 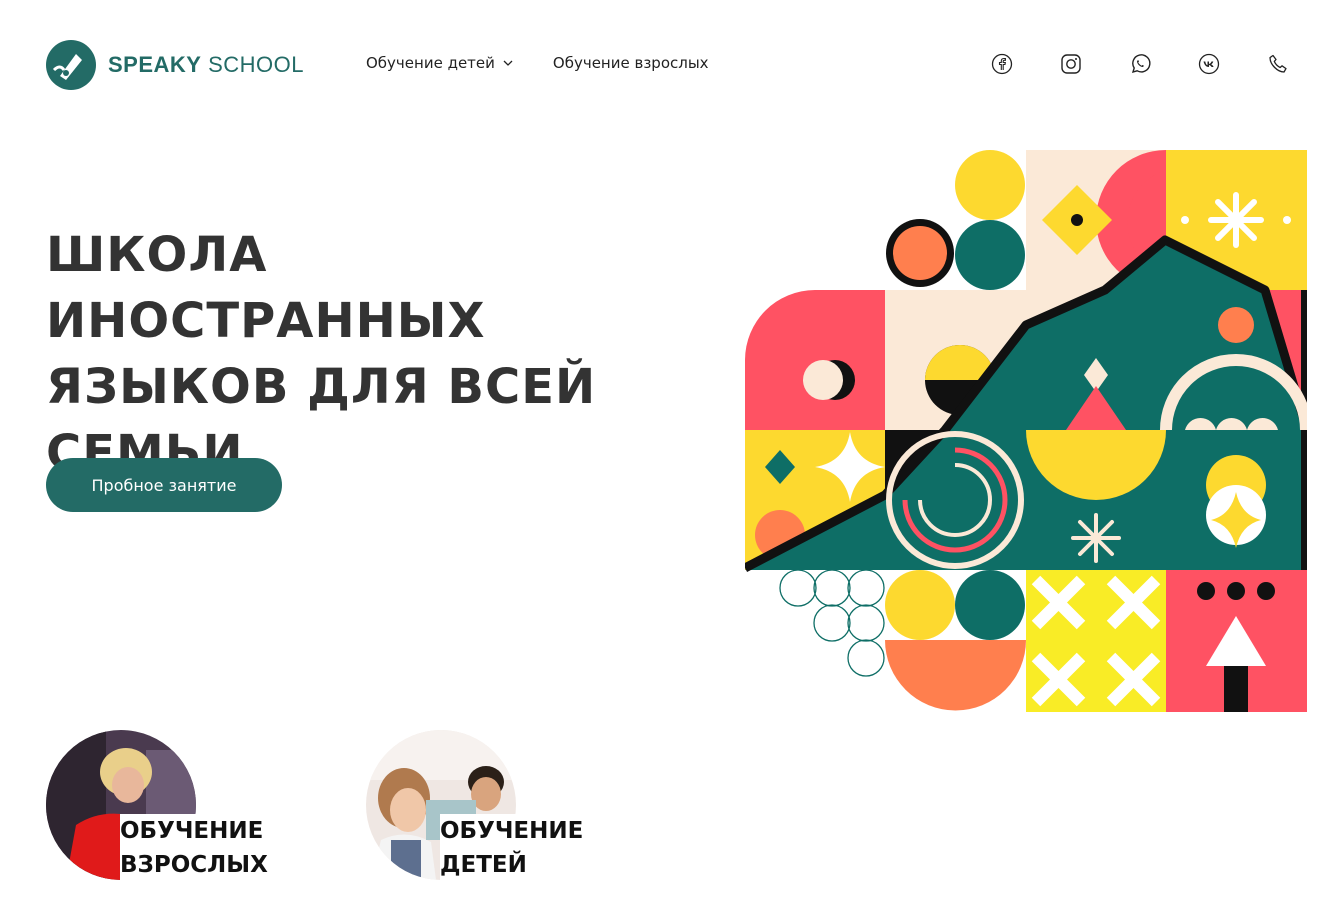 What do you see at coordinates (1002, 64) in the screenshot?
I see `facebook-icon` at bounding box center [1002, 64].